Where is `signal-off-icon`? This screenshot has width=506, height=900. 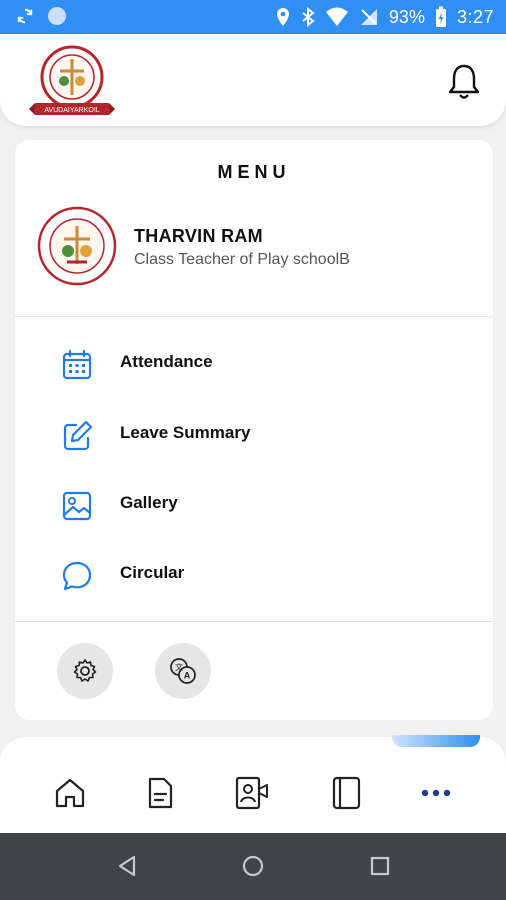 signal-off-icon is located at coordinates (368, 17).